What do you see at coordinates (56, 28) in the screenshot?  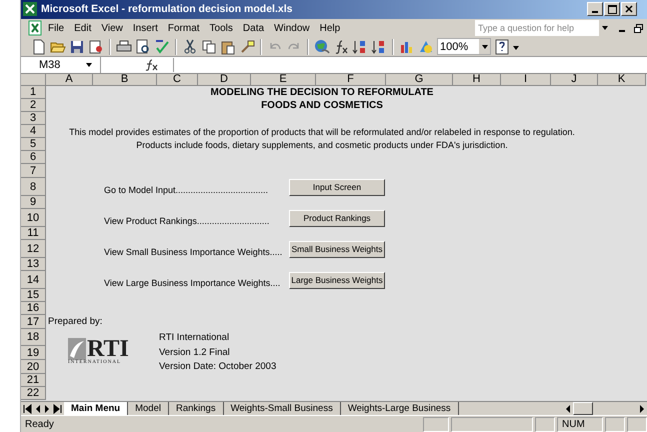 I see `menu-item: File` at bounding box center [56, 28].